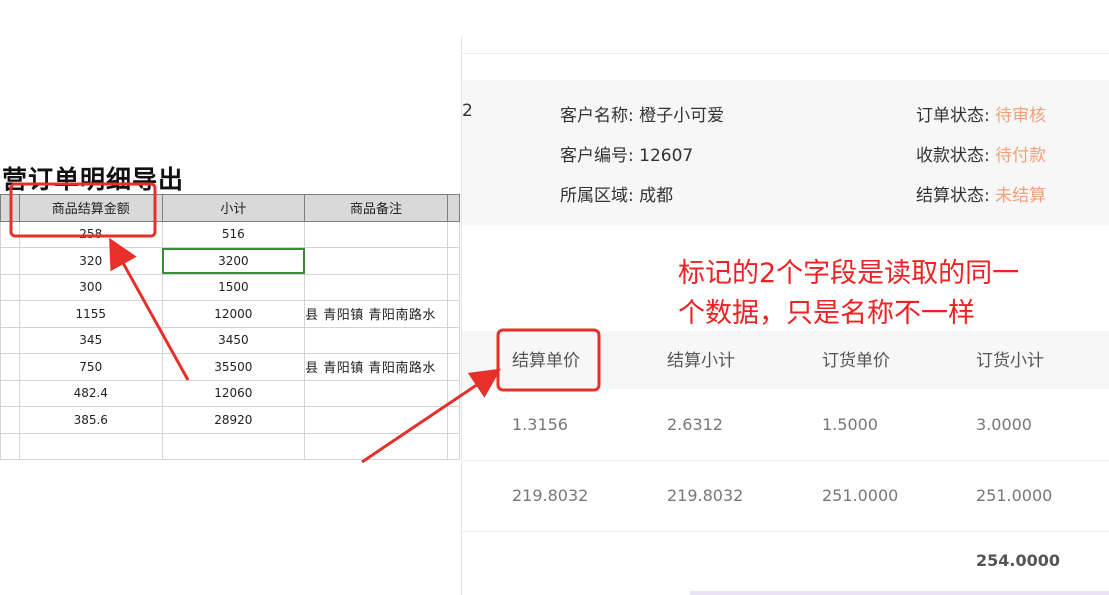 This screenshot has width=1109, height=595. Describe the element at coordinates (597, 156) in the screenshot. I see `customer-no-label: 客户编号:` at that location.